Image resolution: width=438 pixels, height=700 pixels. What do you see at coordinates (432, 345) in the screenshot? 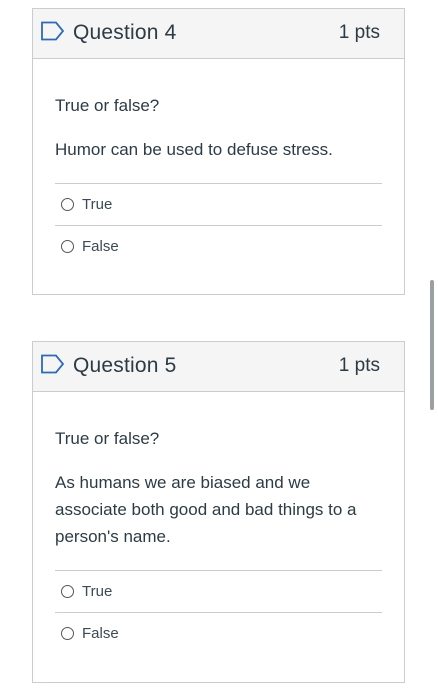
I see `scrollbar-thumb` at bounding box center [432, 345].